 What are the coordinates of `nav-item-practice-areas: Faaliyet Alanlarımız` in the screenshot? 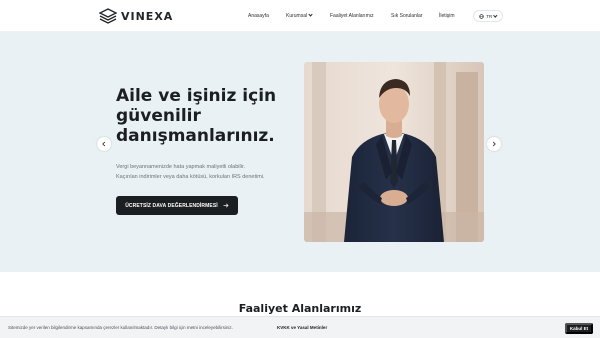 It's located at (352, 16).